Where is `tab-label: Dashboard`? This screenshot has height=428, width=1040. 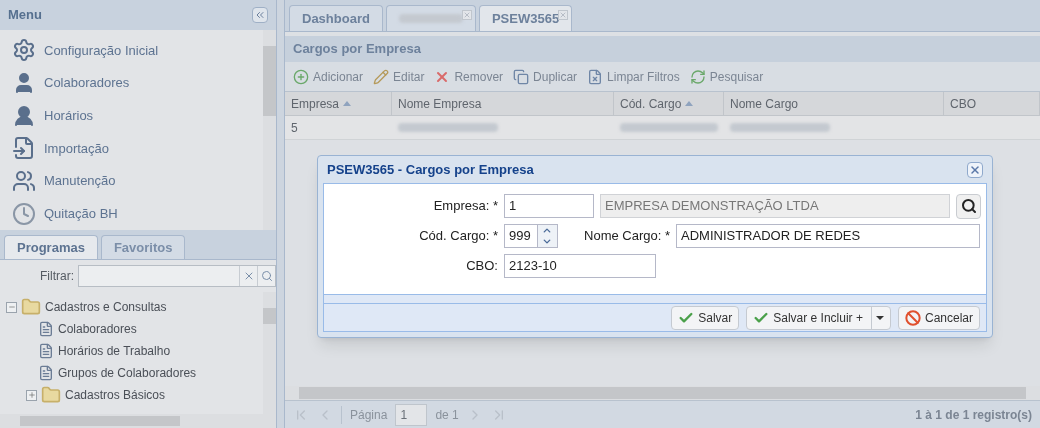
tab-label: Dashboard is located at coordinates (336, 18).